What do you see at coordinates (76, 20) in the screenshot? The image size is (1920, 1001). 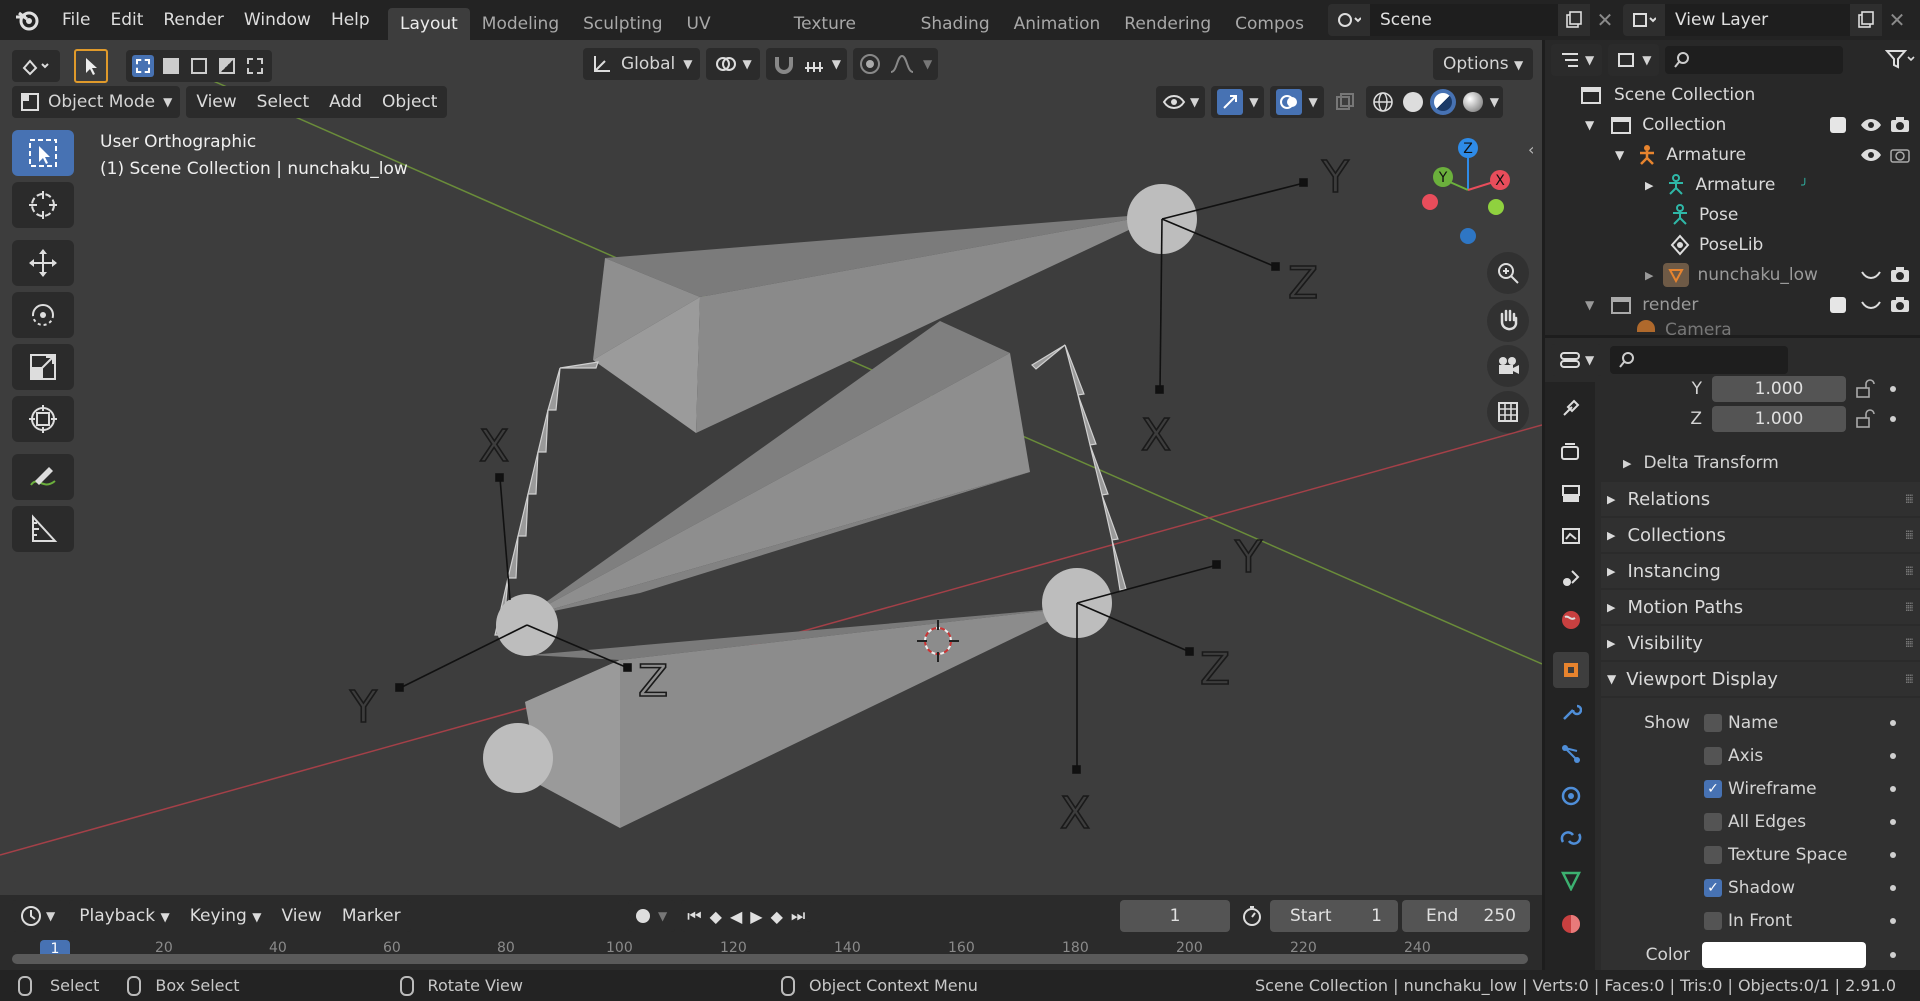 I see `menu-file: File` at bounding box center [76, 20].